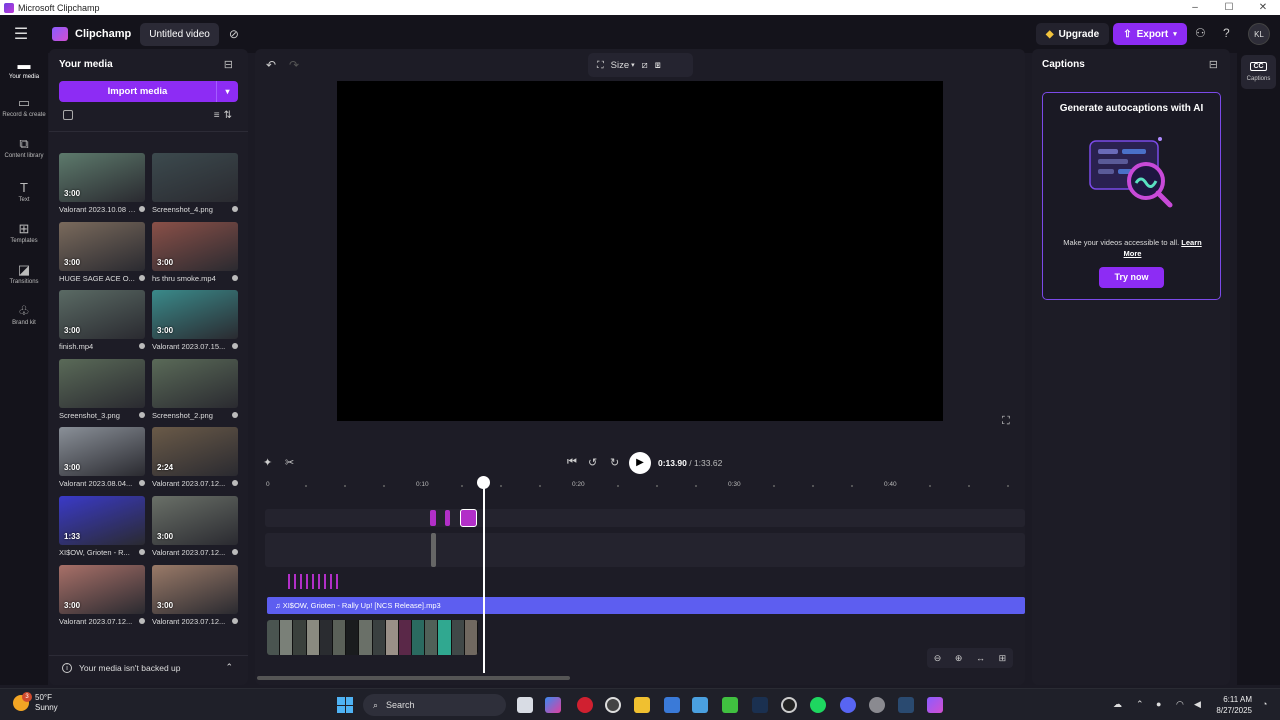 The height and width of the screenshot is (720, 1280). Describe the element at coordinates (658, 65) in the screenshot. I see `screenshot-icon: ⧆` at that location.